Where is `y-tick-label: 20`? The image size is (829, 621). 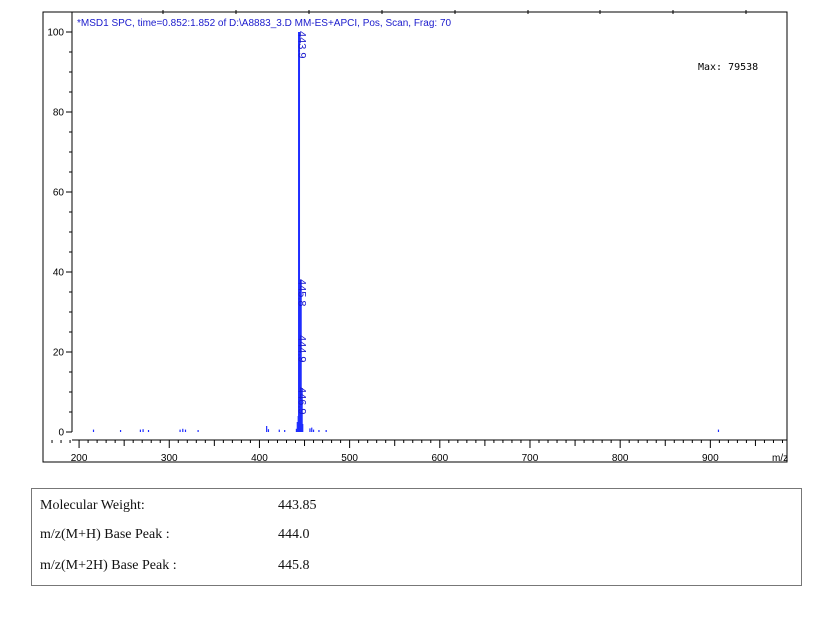 y-tick-label: 20 is located at coordinates (59, 353).